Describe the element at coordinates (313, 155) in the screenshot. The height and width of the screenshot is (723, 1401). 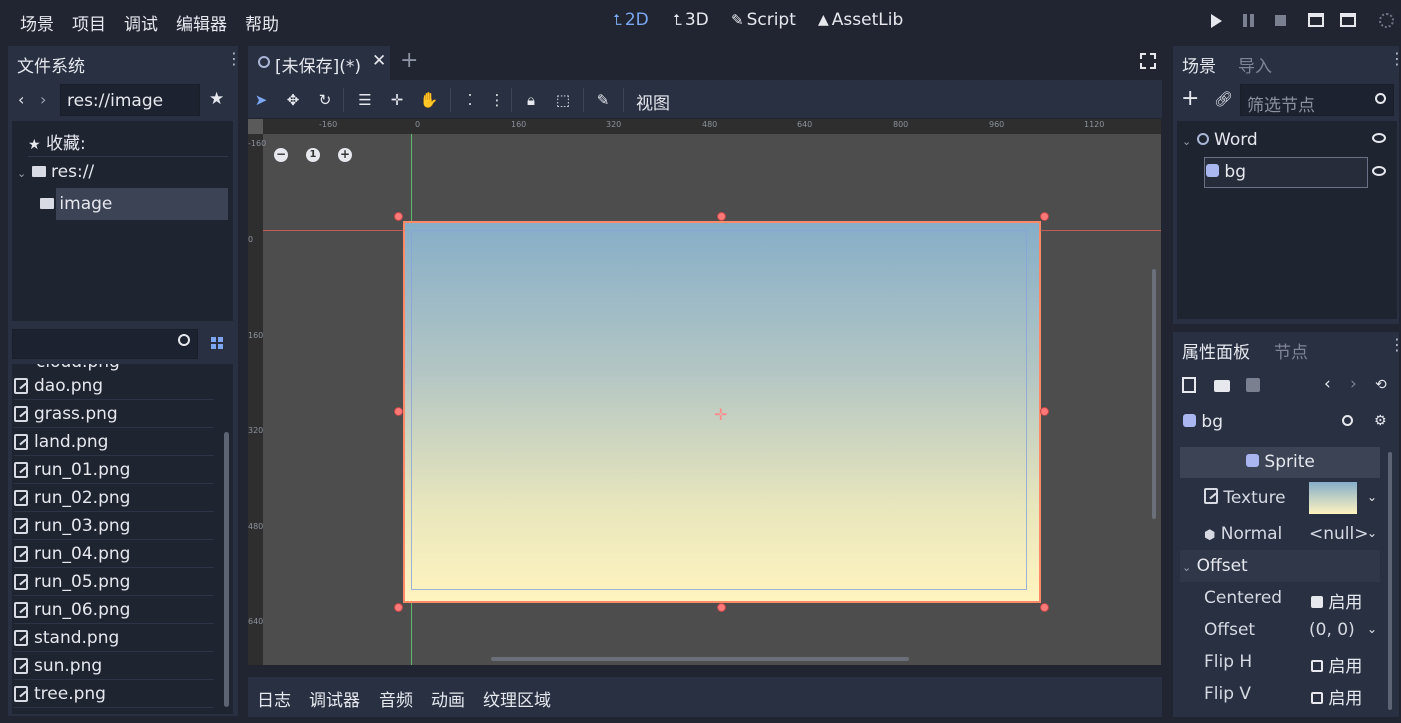
I see `zoom-reset-button: 1` at that location.